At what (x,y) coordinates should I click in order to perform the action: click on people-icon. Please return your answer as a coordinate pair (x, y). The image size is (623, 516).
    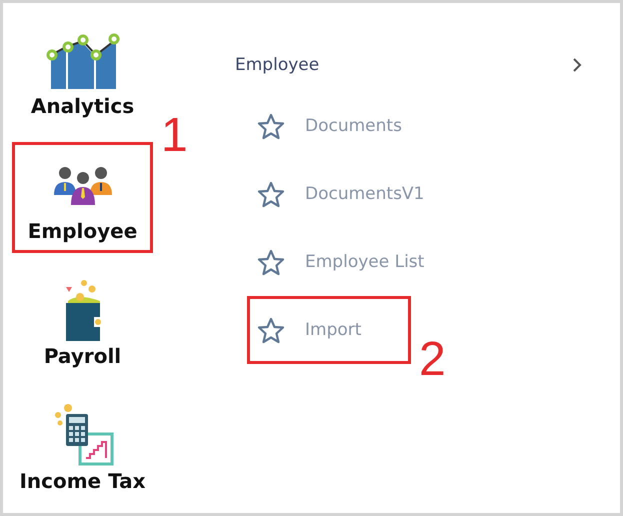
    Looking at the image, I should click on (82, 186).